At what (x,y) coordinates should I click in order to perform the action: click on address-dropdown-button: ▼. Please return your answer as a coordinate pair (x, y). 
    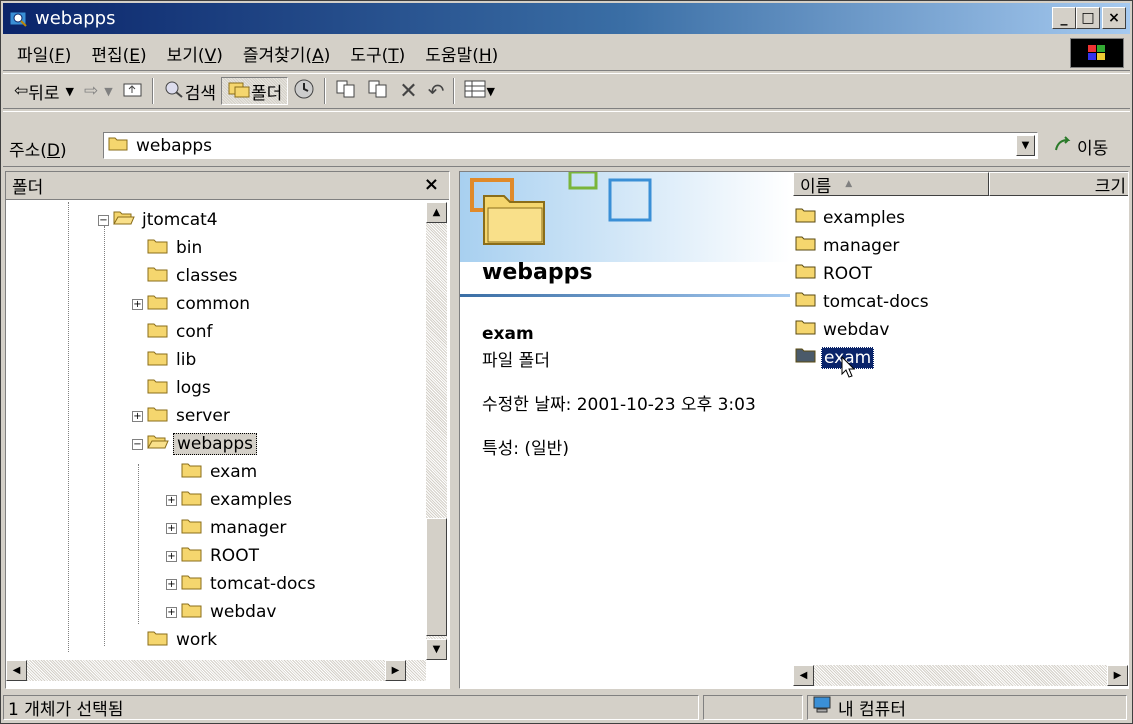
    Looking at the image, I should click on (1025, 145).